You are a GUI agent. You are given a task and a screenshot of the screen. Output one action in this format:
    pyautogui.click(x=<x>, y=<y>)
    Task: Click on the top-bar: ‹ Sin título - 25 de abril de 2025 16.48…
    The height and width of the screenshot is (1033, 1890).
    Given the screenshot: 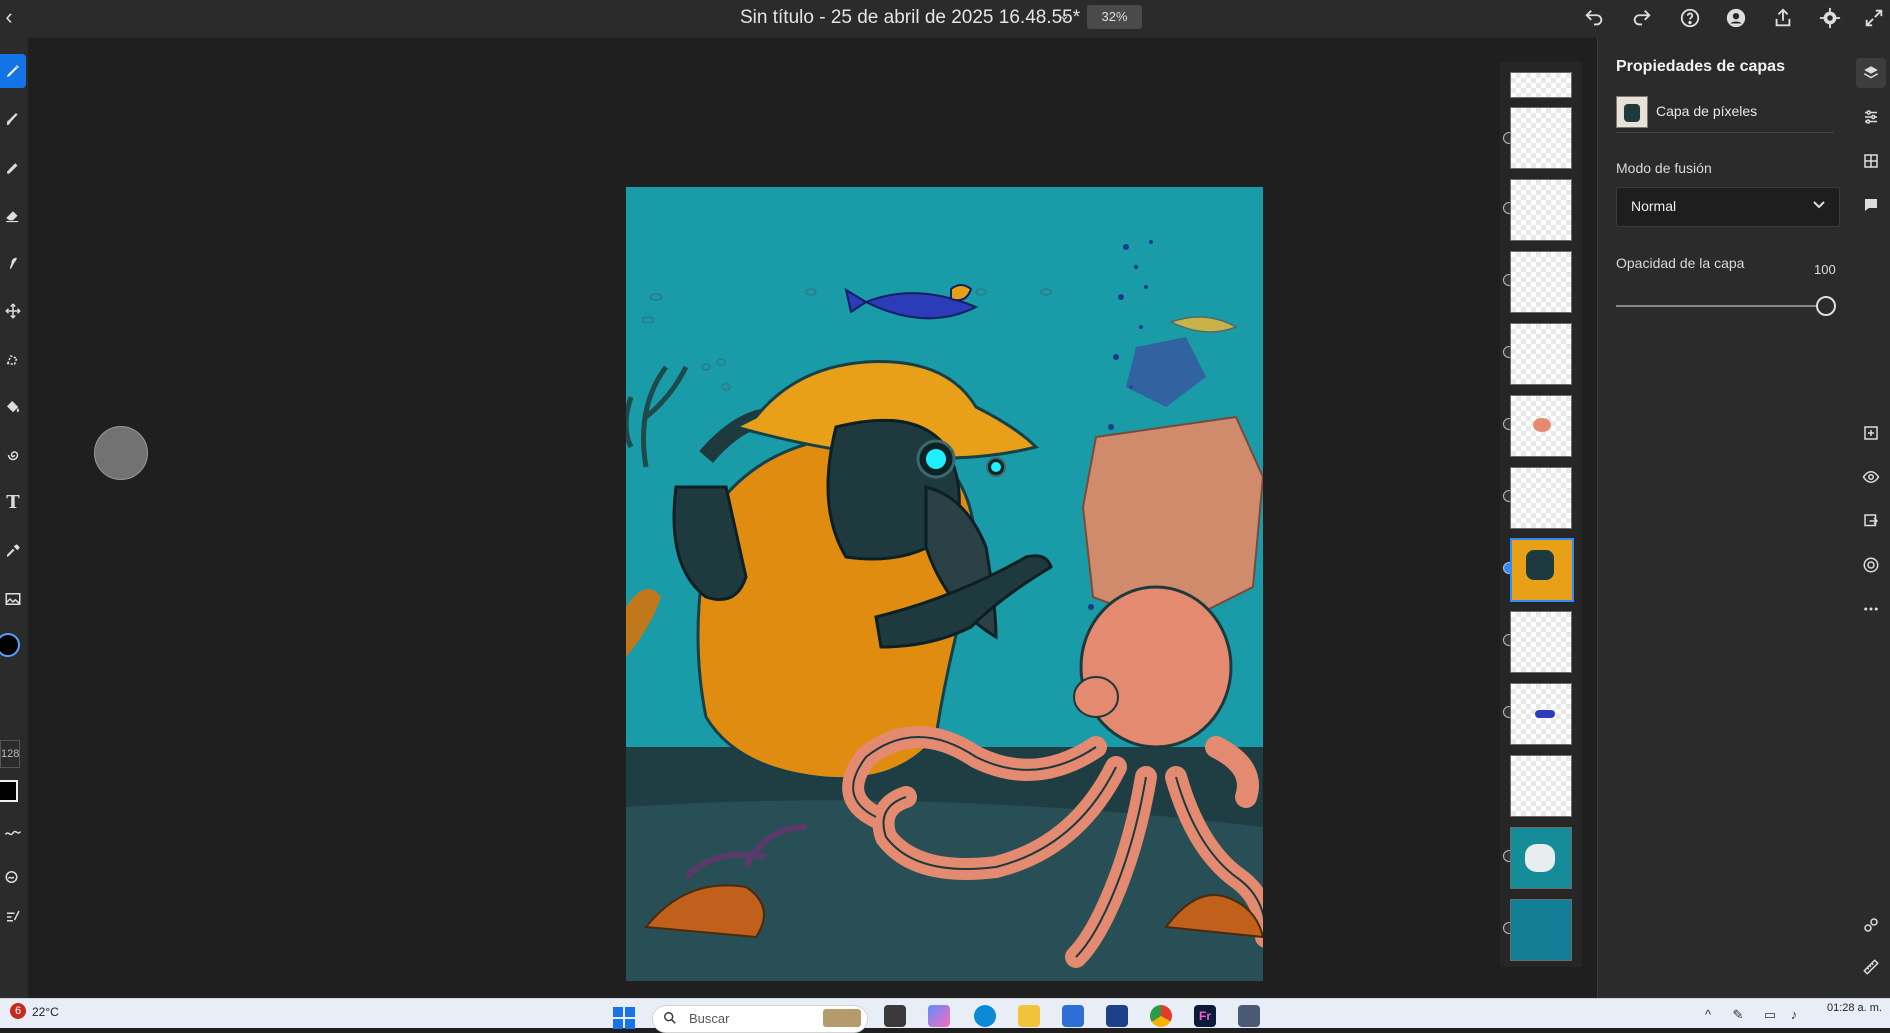 What is the action you would take?
    pyautogui.click(x=945, y=19)
    